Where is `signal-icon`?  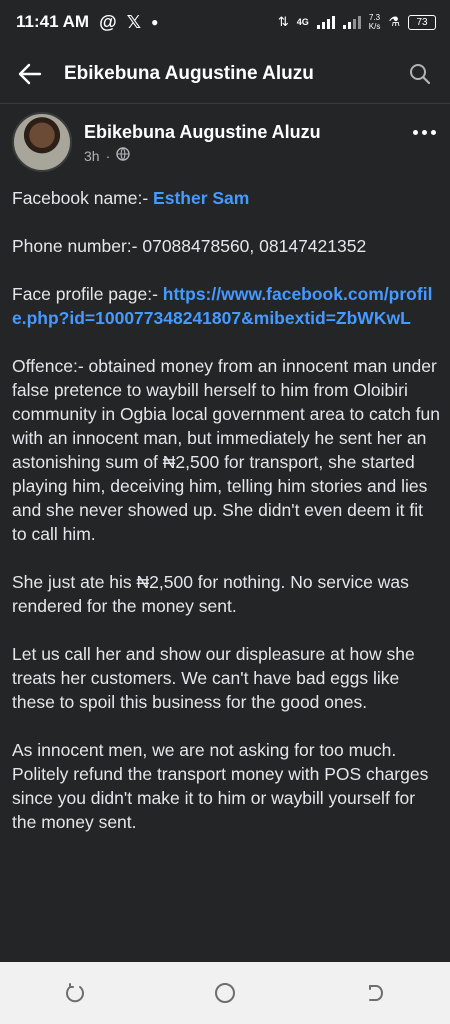
signal-icon is located at coordinates (325, 22).